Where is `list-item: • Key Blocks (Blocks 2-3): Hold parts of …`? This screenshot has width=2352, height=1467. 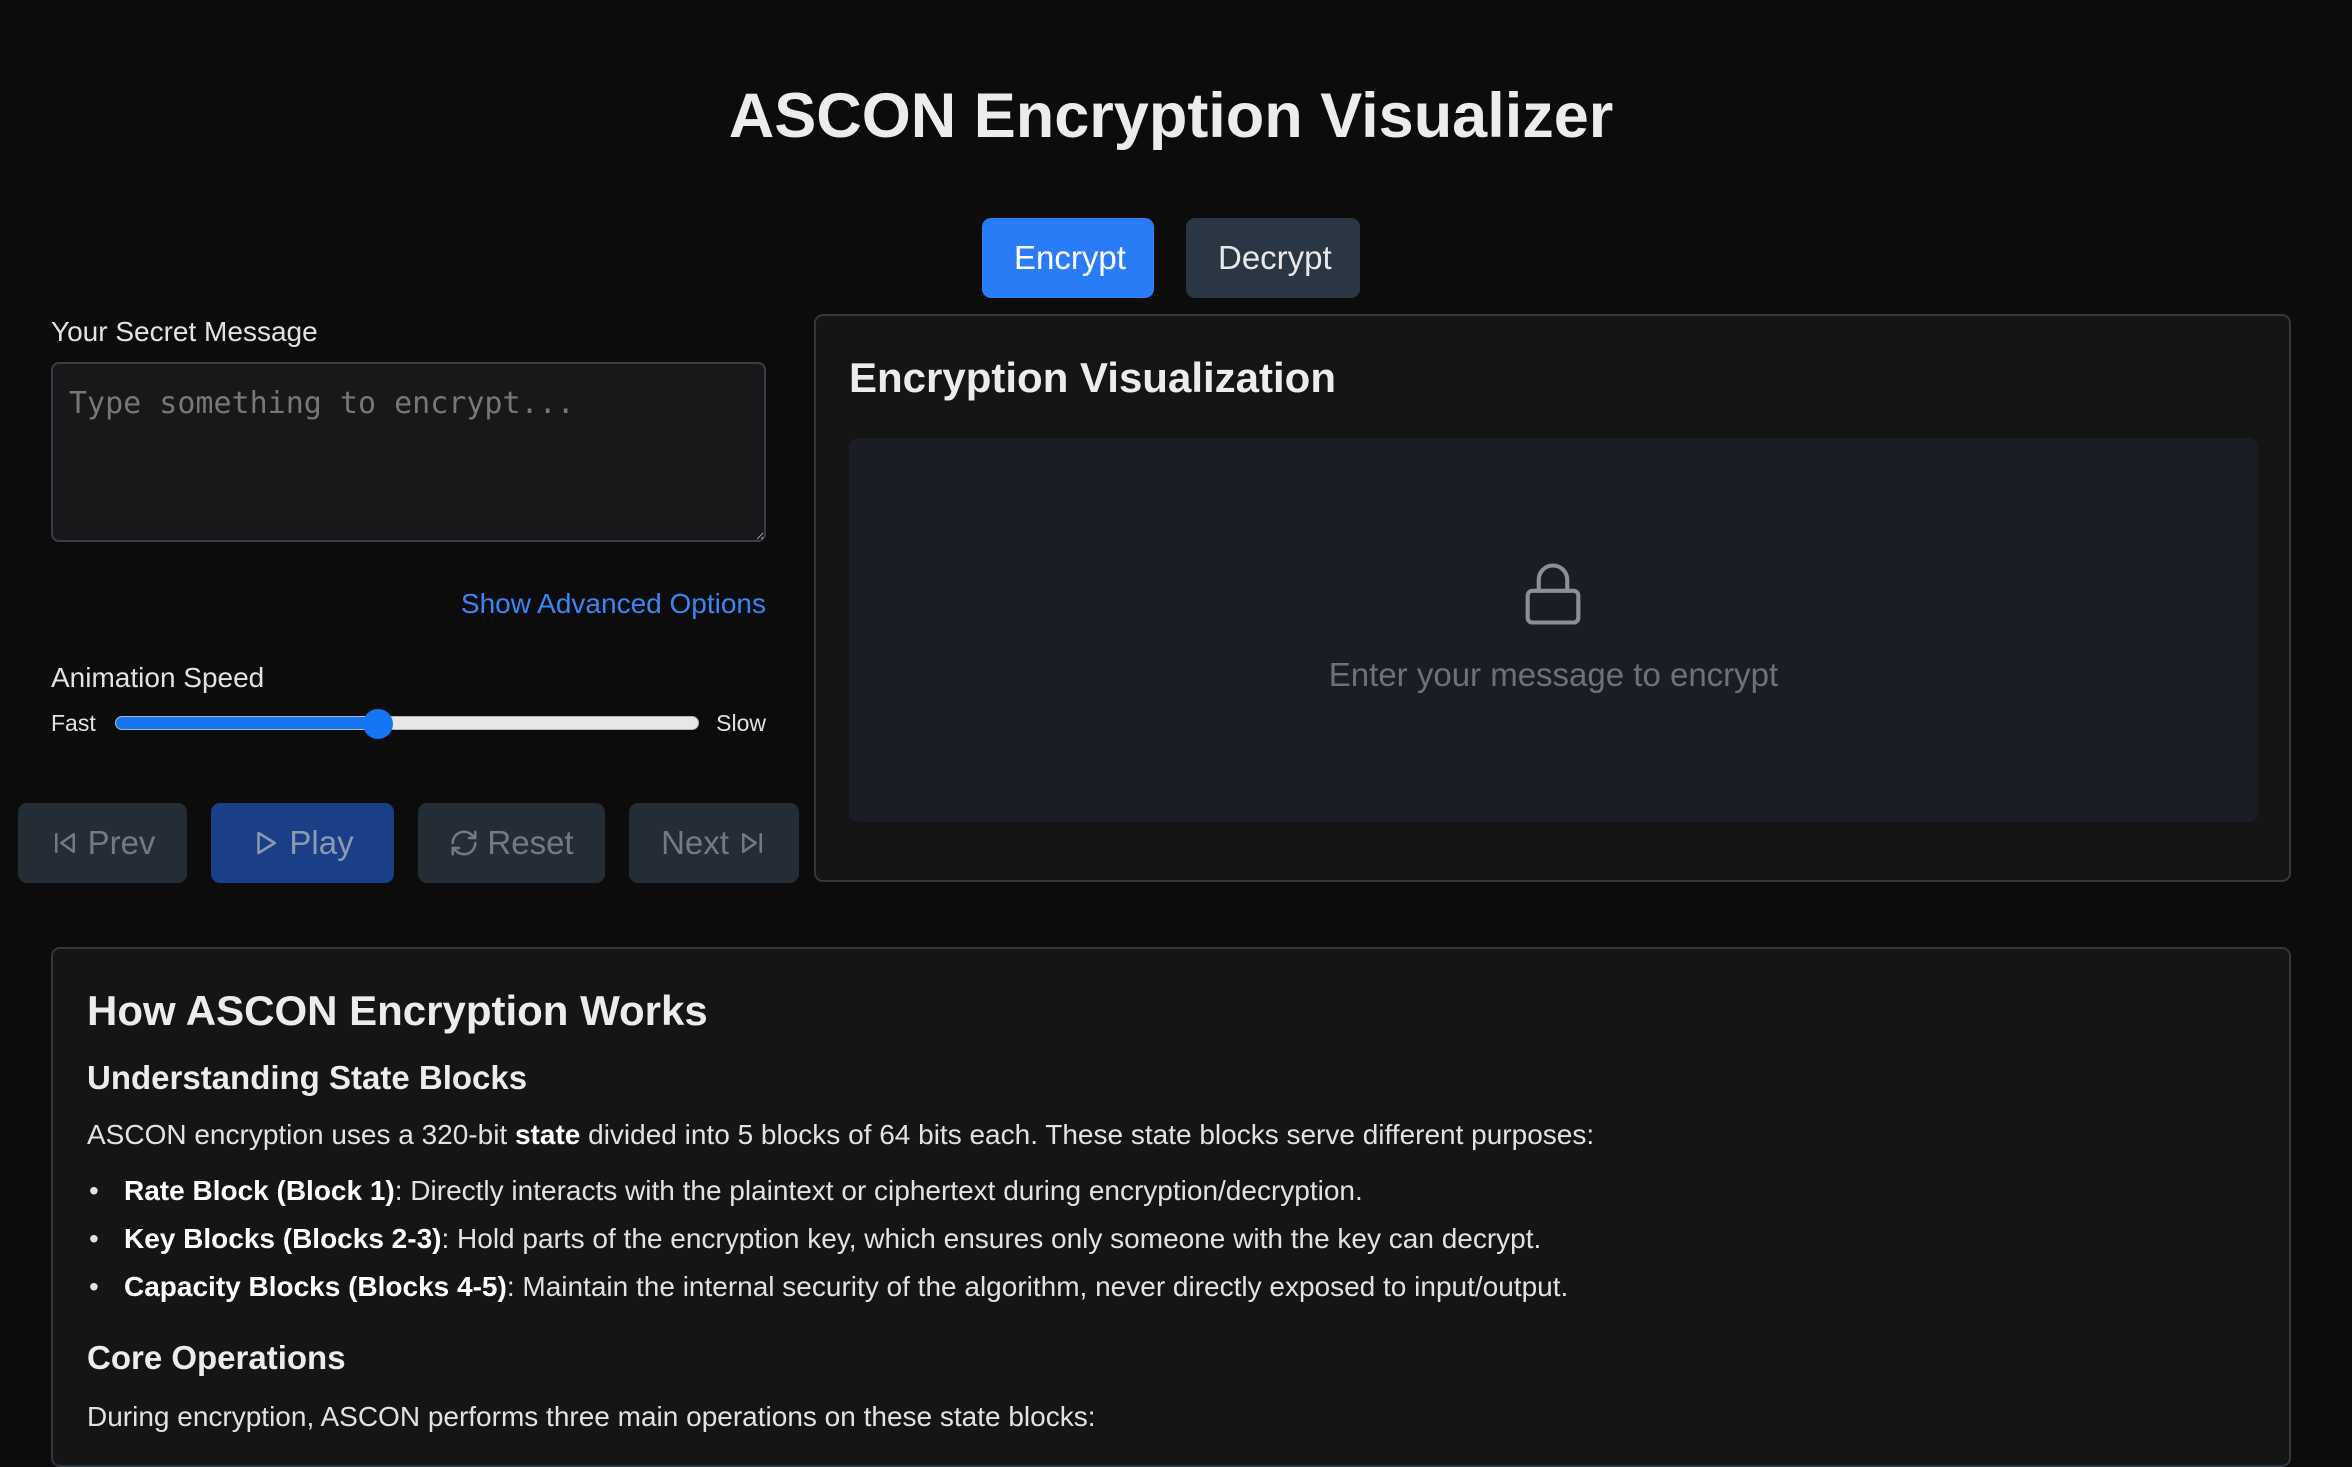 list-item: • Key Blocks (Blocks 2-3): Hold parts of … is located at coordinates (814, 1239).